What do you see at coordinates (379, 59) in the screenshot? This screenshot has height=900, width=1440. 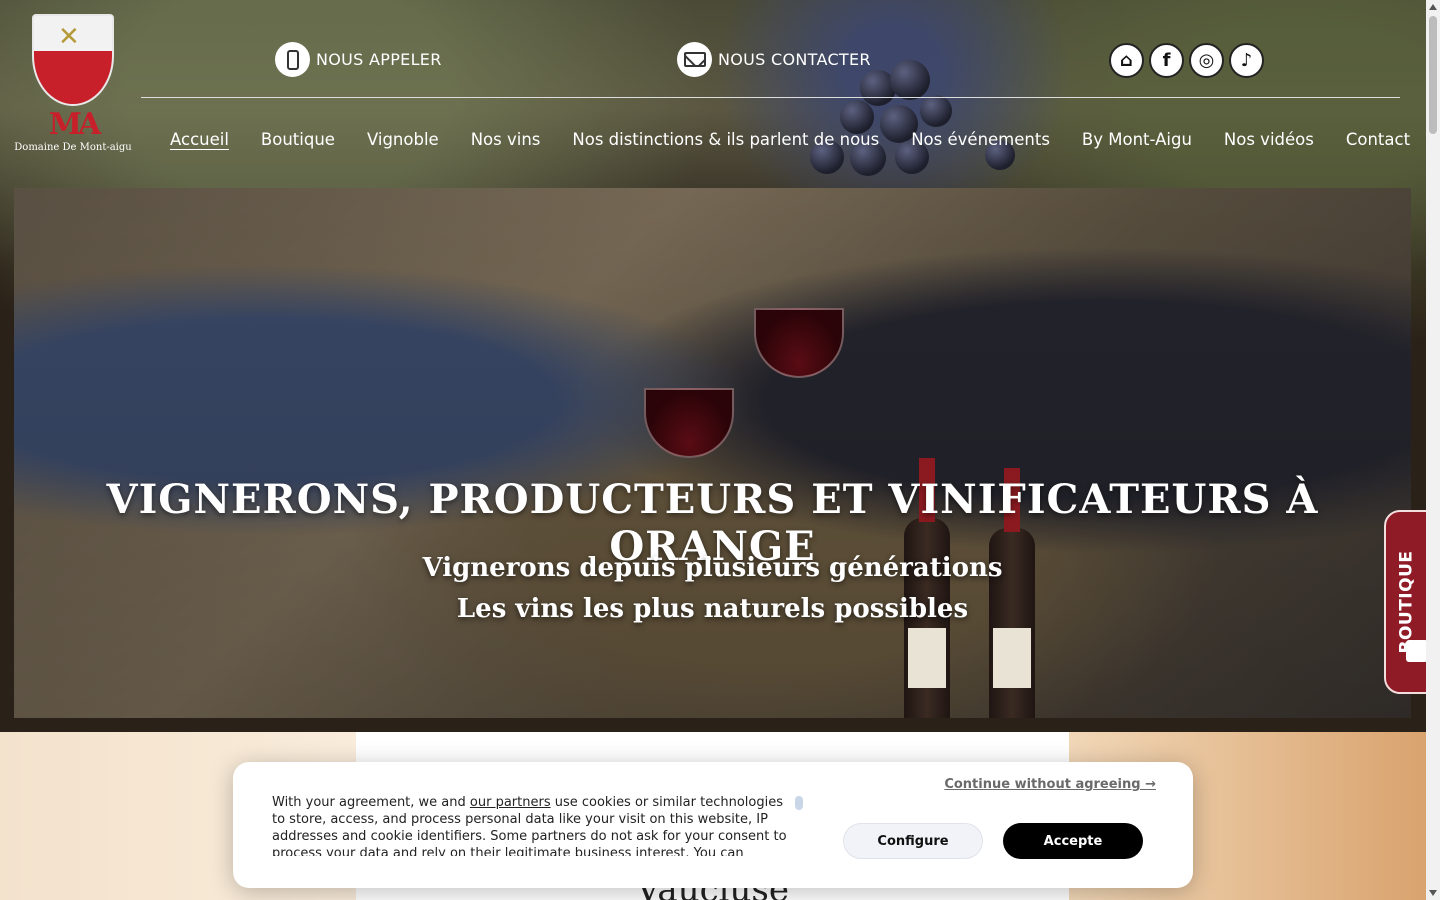 I see `call-label: NOUS APPELER` at bounding box center [379, 59].